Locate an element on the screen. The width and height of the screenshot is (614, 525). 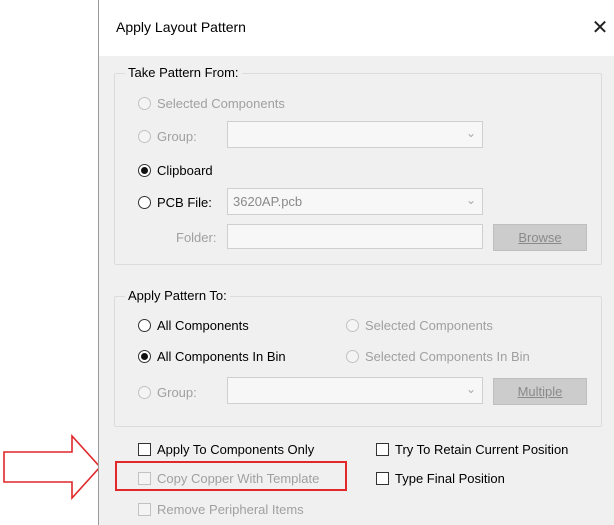
apply-group-label: Group: is located at coordinates (177, 392).